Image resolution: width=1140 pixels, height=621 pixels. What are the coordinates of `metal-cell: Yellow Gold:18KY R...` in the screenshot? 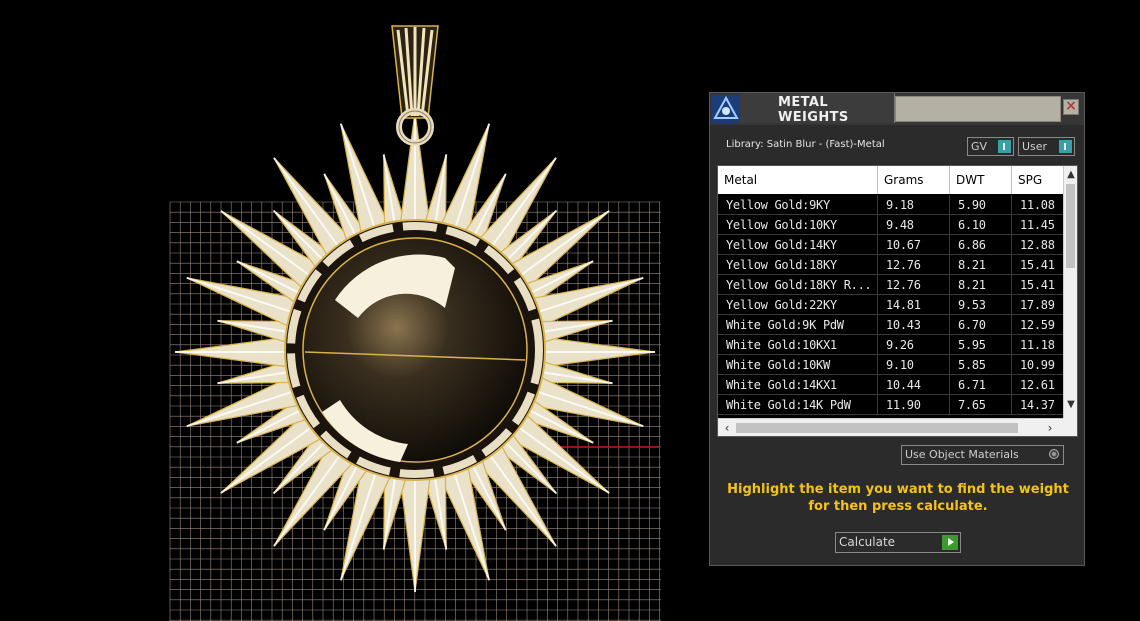 It's located at (798, 284).